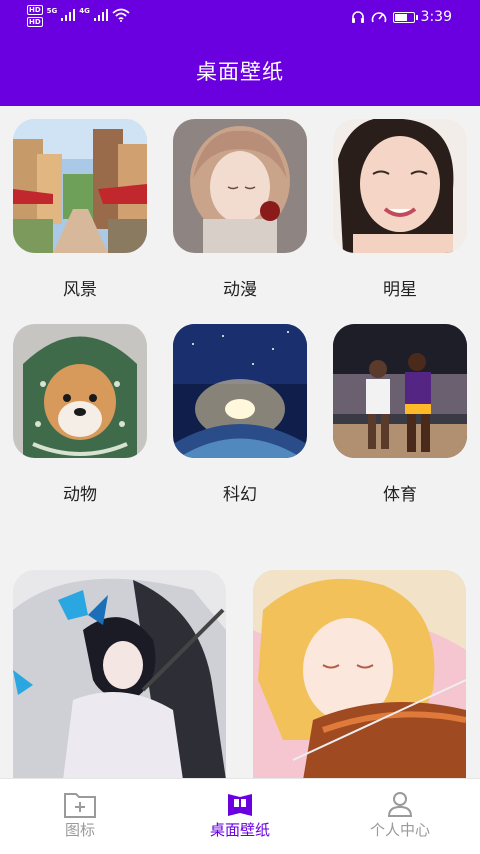  Describe the element at coordinates (240, 18) in the screenshot. I see `status-bar: HD HD 5G 4G 3:39` at that location.